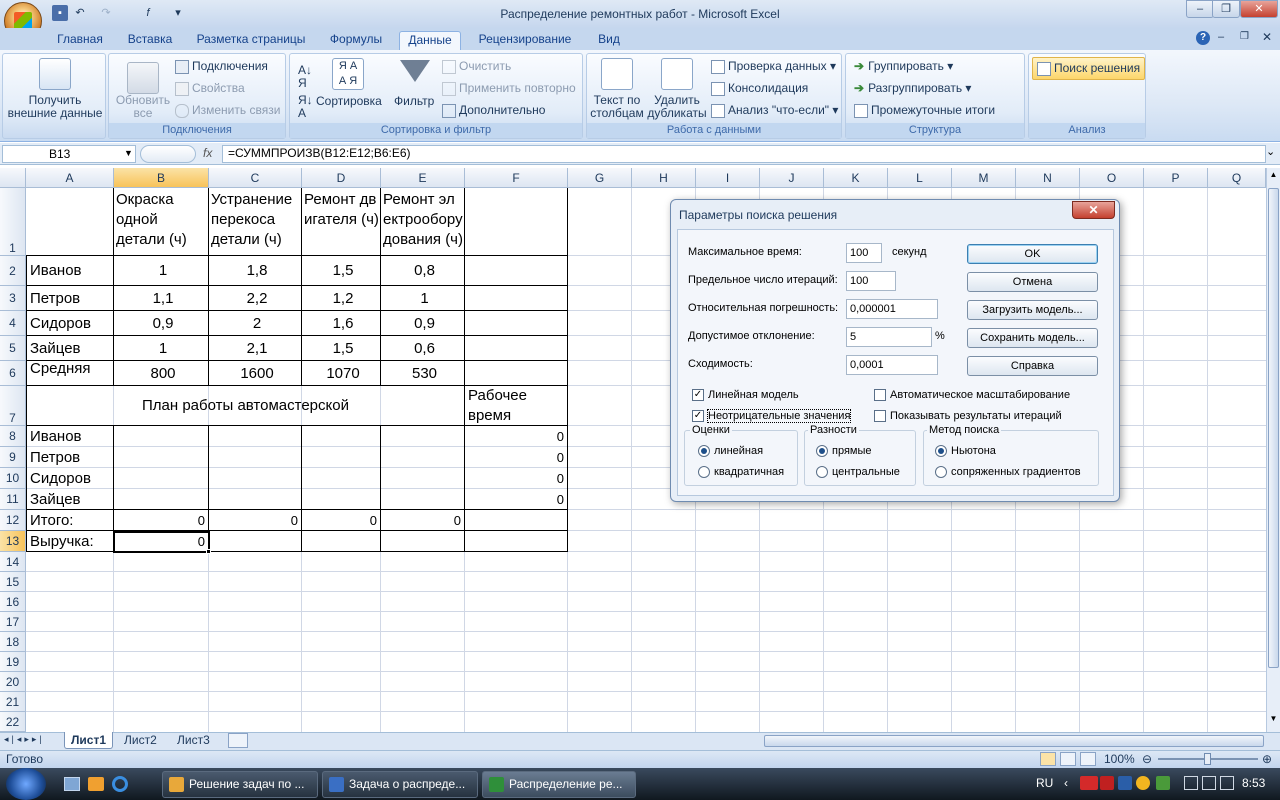 This screenshot has width=1280, height=800. Describe the element at coordinates (856, 178) in the screenshot. I see `column-header-k: K` at that location.